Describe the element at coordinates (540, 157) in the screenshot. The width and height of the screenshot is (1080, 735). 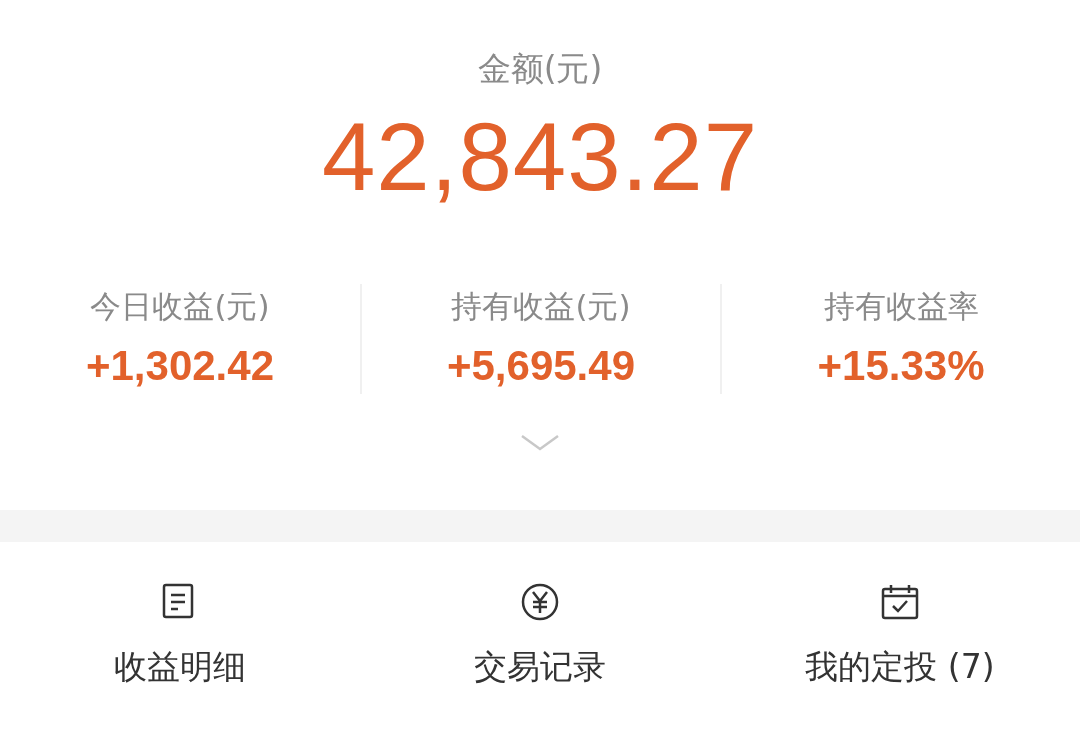
I see `balance-amount: 42,843.27` at that location.